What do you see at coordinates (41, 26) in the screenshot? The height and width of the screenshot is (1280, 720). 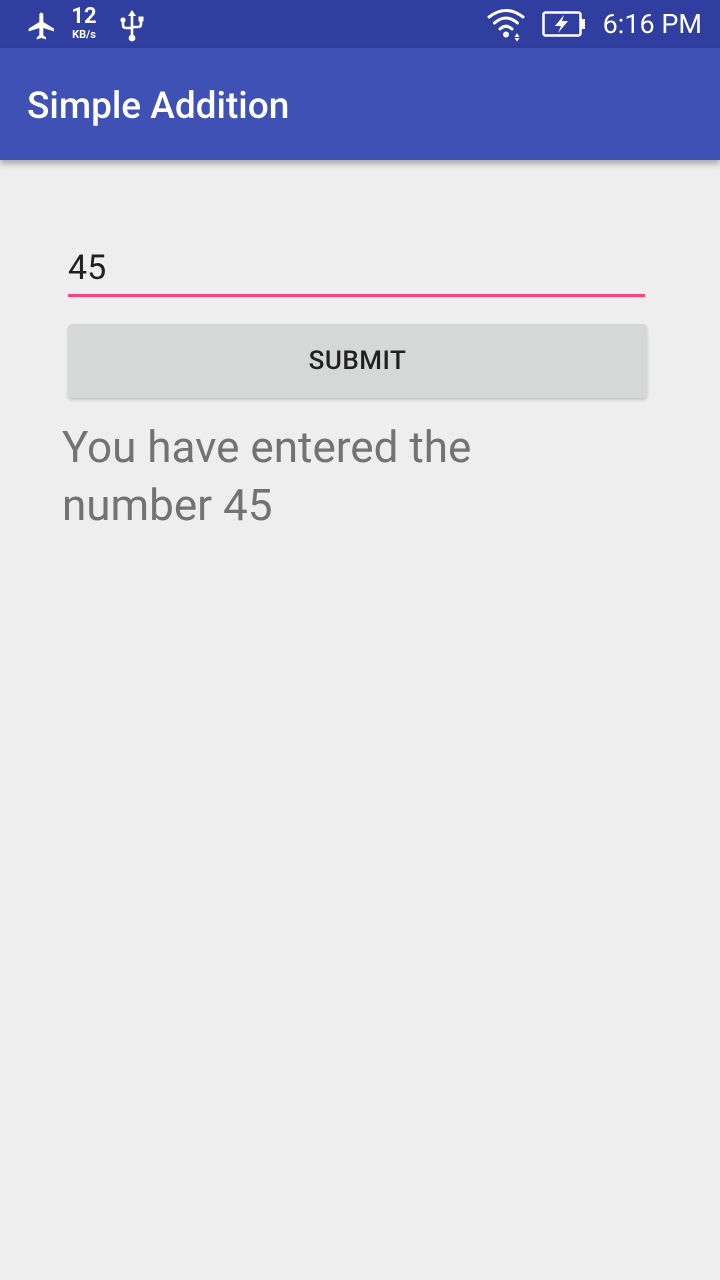 I see `airplane-mode-icon` at bounding box center [41, 26].